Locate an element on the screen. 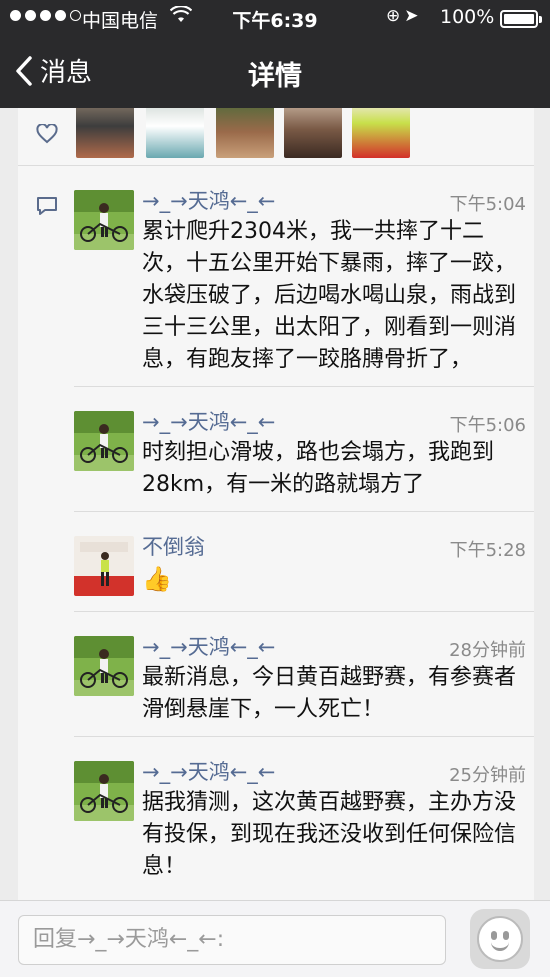  page-title: 详情 is located at coordinates (275, 76).